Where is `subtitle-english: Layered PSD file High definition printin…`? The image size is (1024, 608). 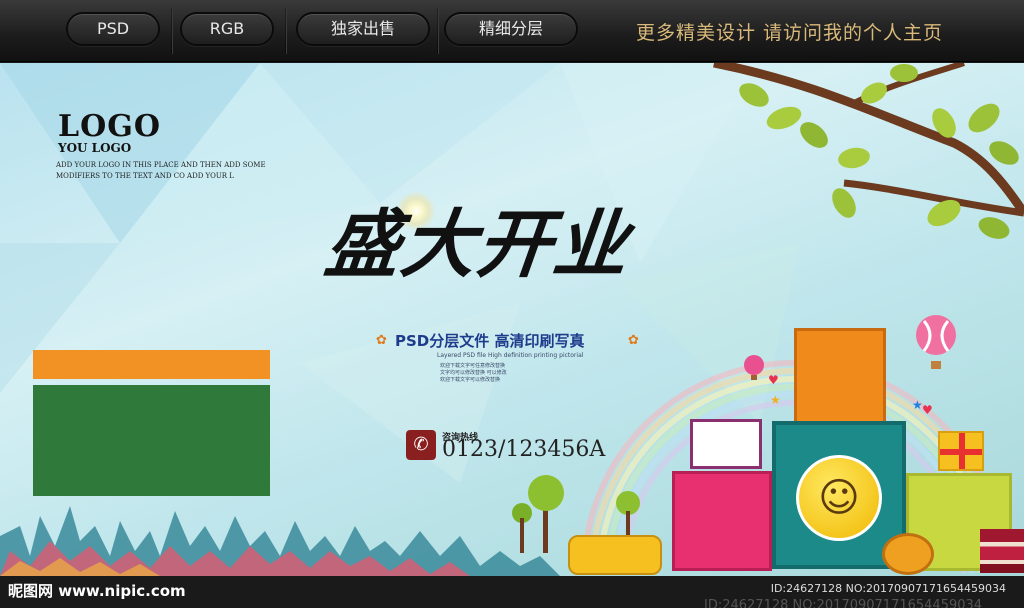 subtitle-english: Layered PSD file High definition printin… is located at coordinates (510, 355).